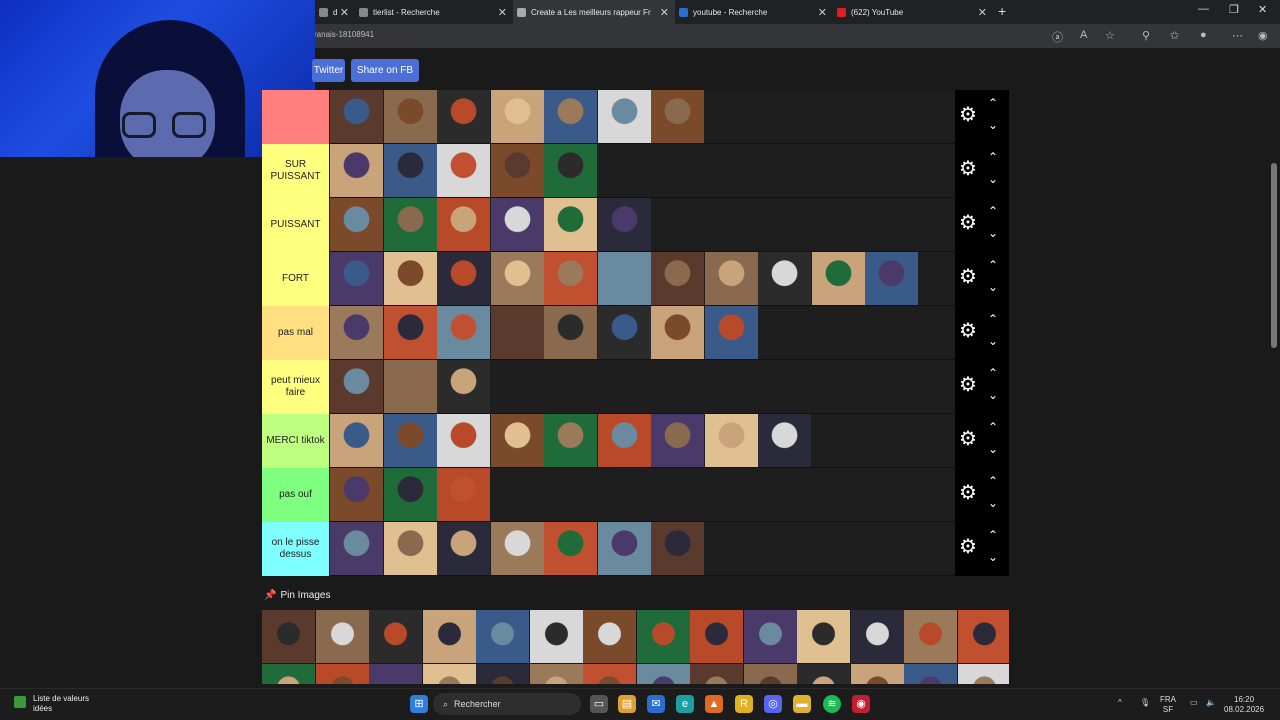 The image size is (1280, 720). I want to click on volume-icon: 🔈, so click(1211, 703).